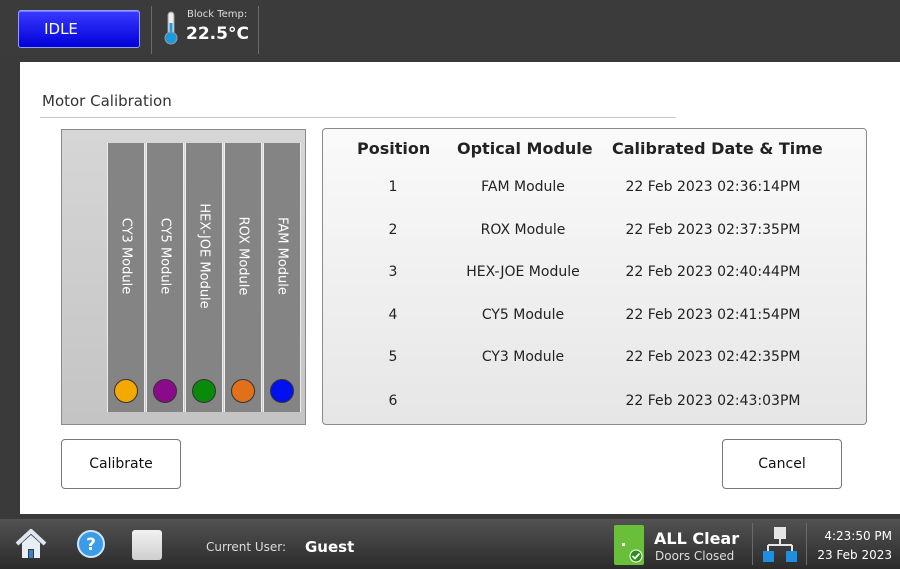  What do you see at coordinates (636, 556) in the screenshot?
I see `check-icon` at bounding box center [636, 556].